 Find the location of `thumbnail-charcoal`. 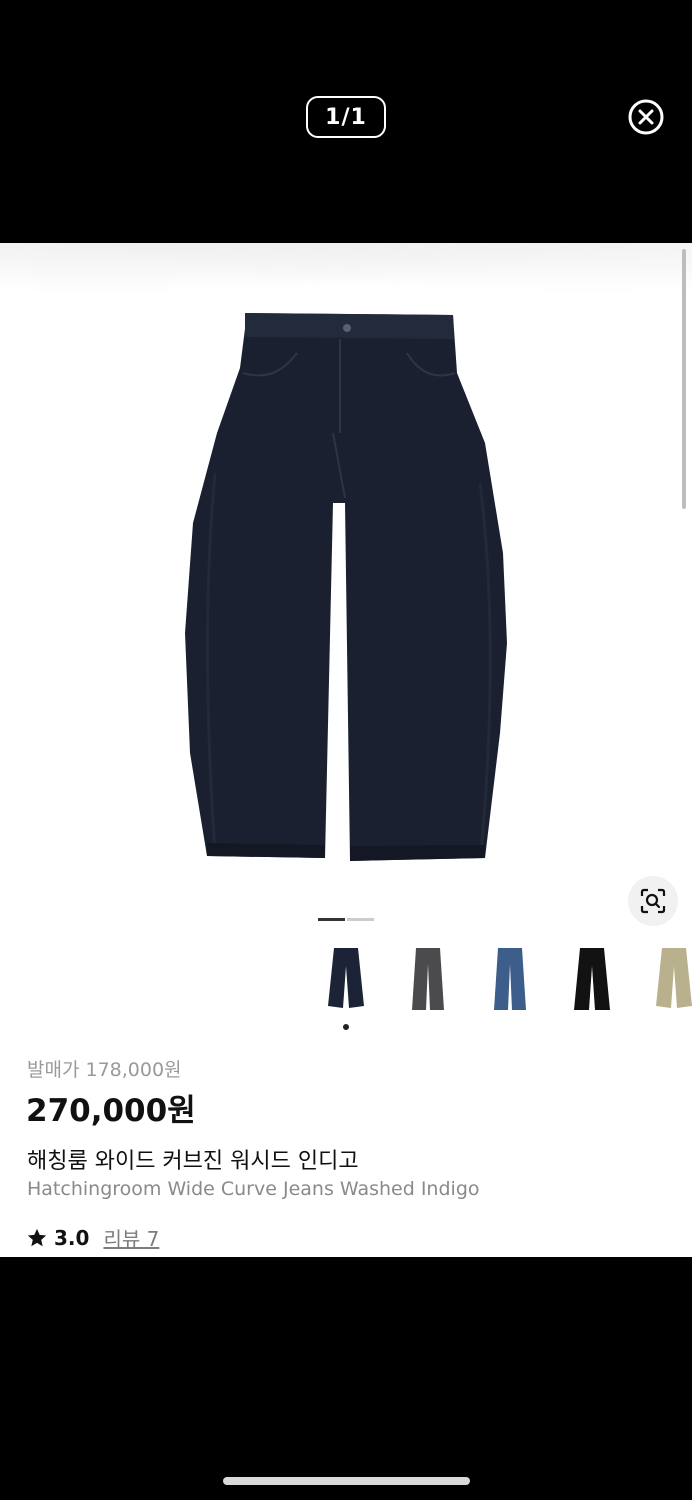

thumbnail-charcoal is located at coordinates (428, 979).